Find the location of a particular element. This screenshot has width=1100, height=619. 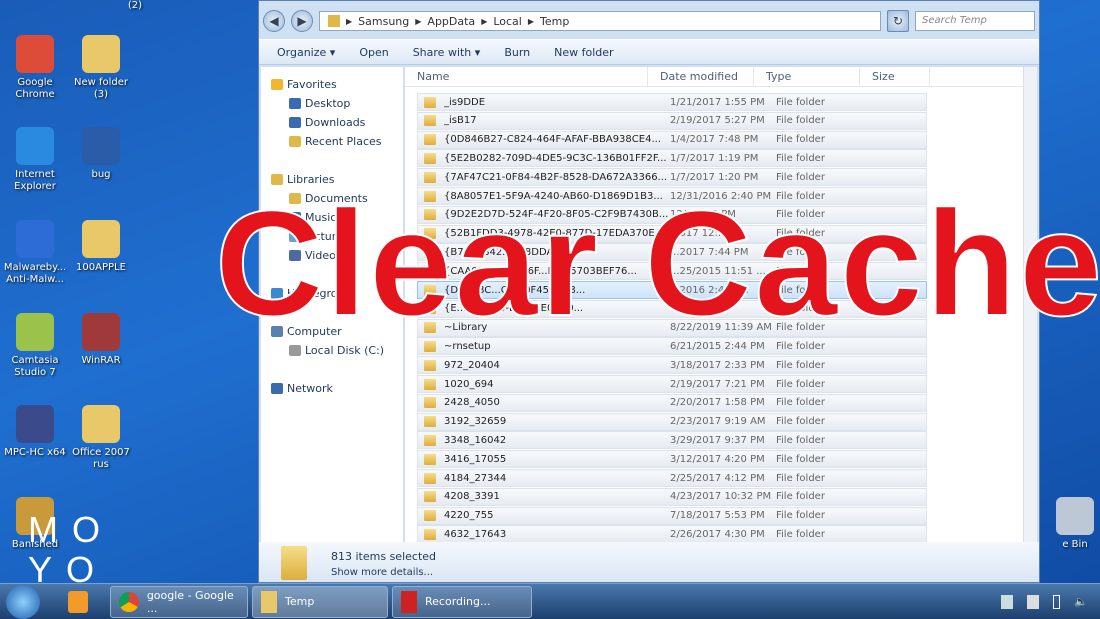

file-row: 4632_17643 2/26/2017 4:30 PM File folder is located at coordinates (672, 534).